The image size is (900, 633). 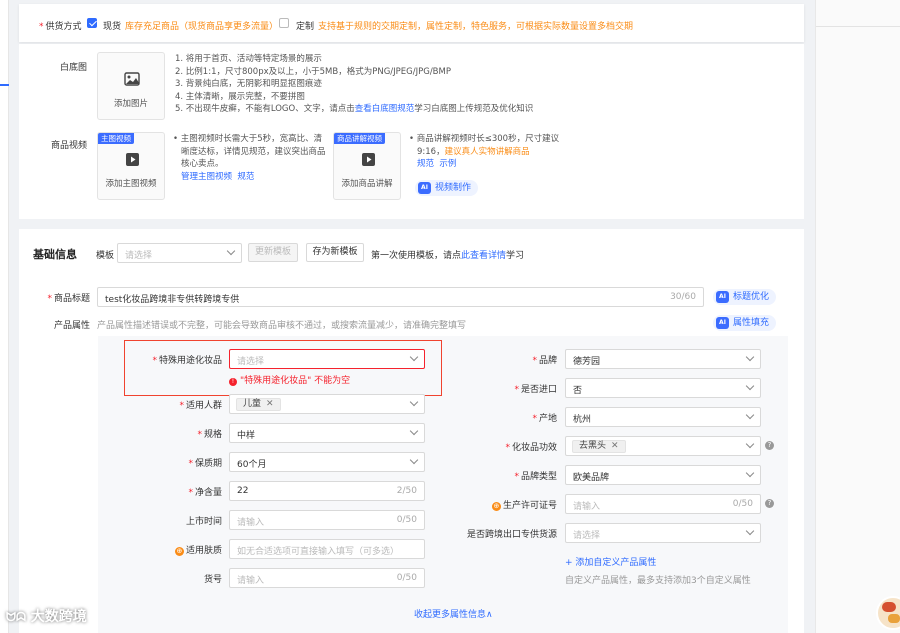 What do you see at coordinates (335, 252) in the screenshot?
I see `save-new-template-button: 存为新模板` at bounding box center [335, 252].